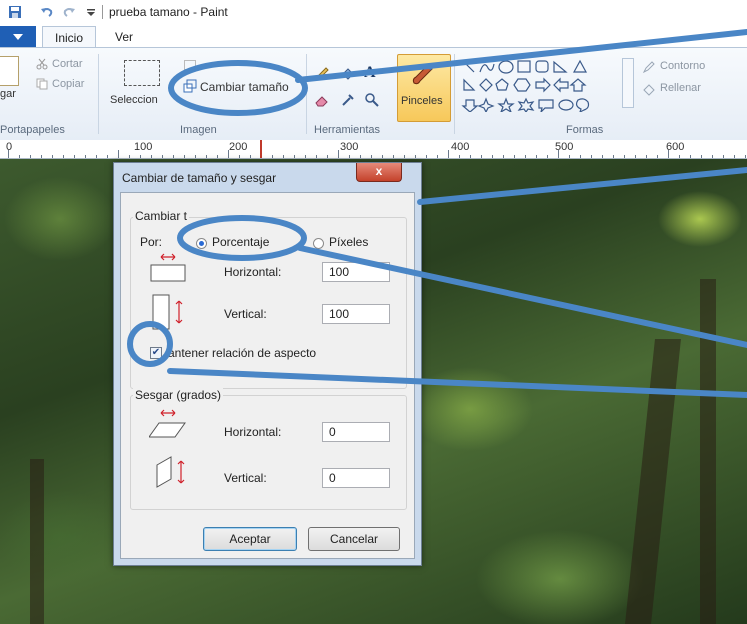 This screenshot has width=747, height=624. Describe the element at coordinates (322, 100) in the screenshot. I see `eraser-icon` at that location.